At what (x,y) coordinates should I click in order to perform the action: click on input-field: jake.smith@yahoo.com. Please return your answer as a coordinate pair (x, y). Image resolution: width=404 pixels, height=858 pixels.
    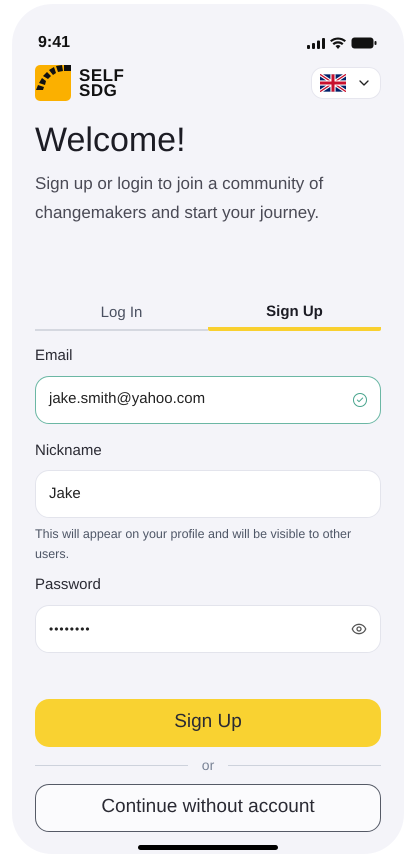
    Looking at the image, I should click on (208, 400).